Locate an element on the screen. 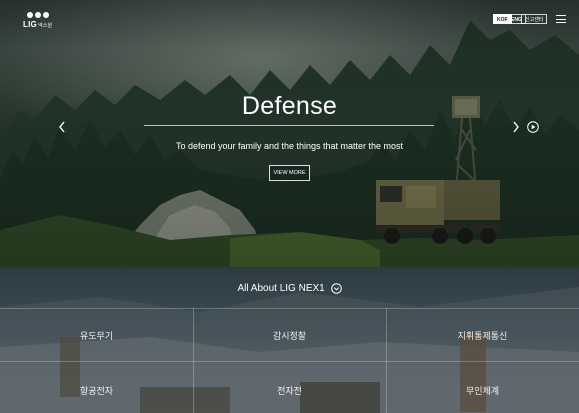  lig-nex1-logo: LIG넥스원 is located at coordinates (38, 20).